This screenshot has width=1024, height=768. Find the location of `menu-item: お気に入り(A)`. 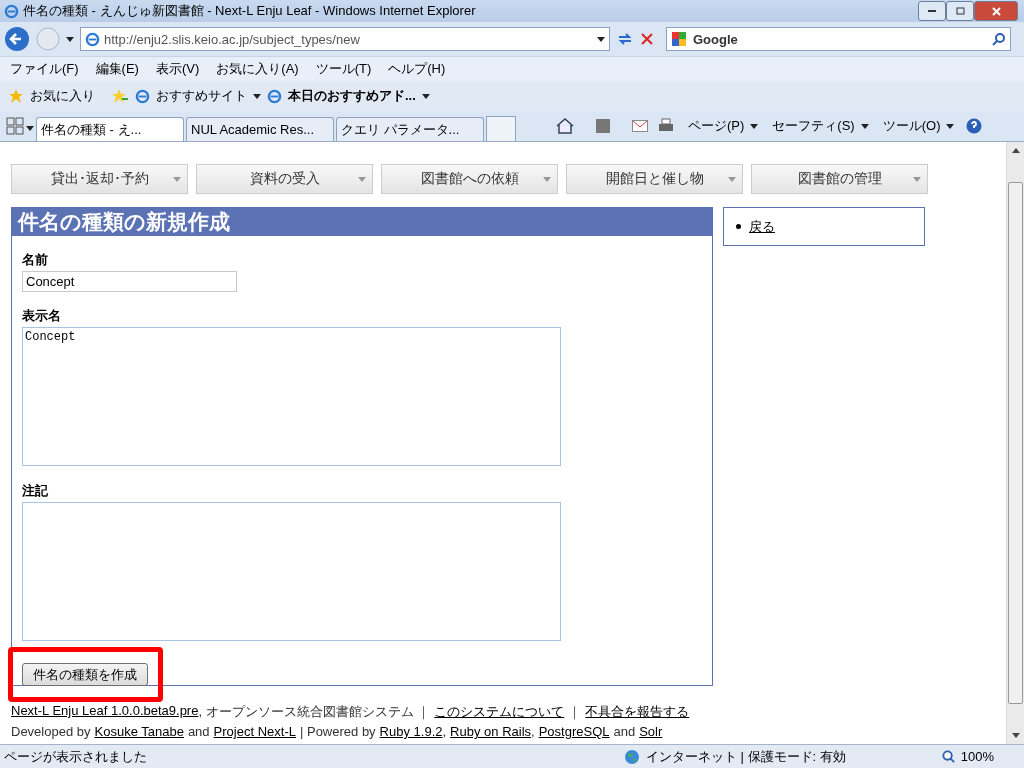

menu-item: お気に入り(A) is located at coordinates (257, 69).